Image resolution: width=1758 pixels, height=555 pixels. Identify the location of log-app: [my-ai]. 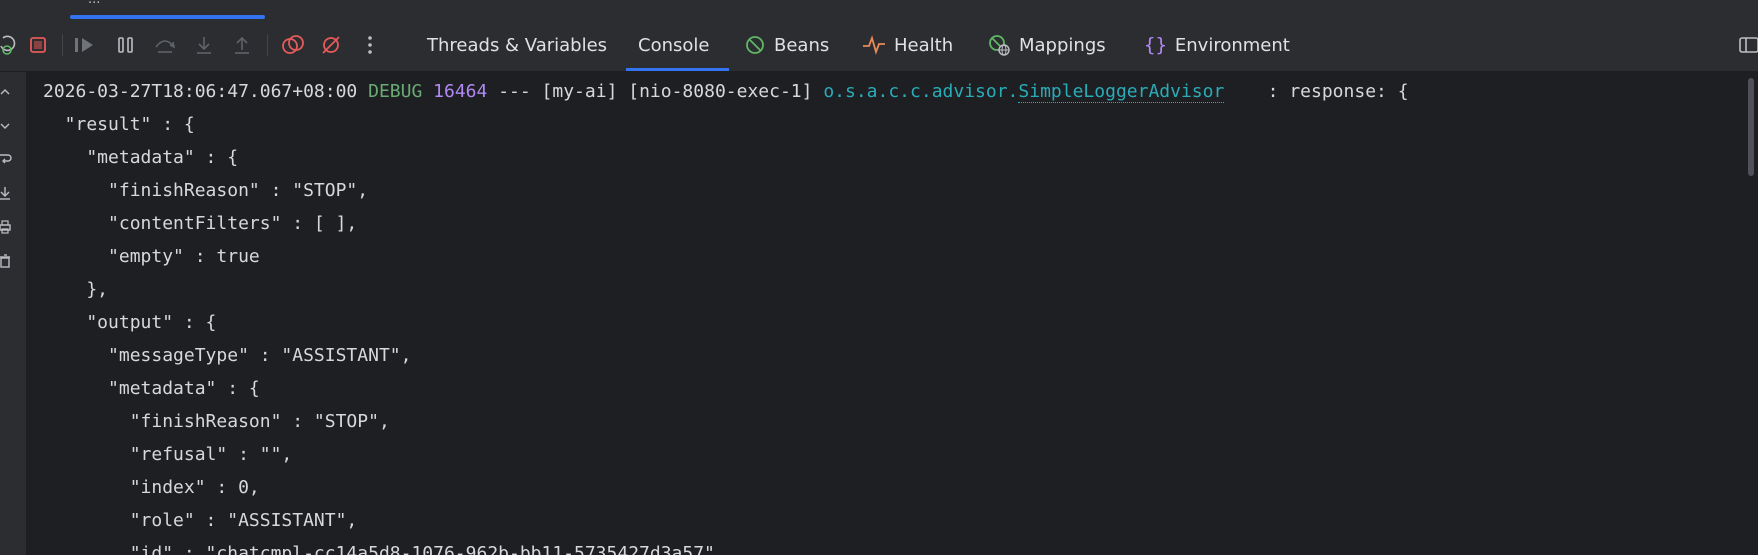
(579, 91).